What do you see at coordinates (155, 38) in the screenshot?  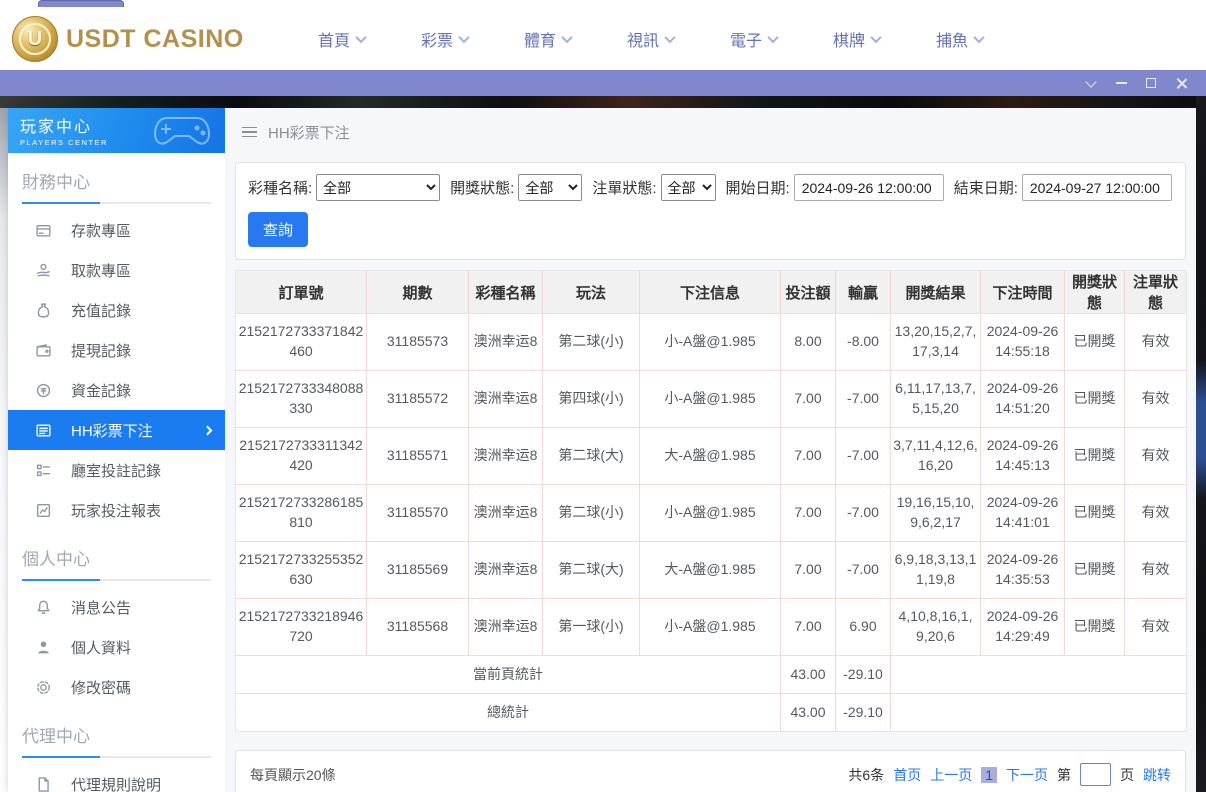 I see `logo-text: USDT CASINO` at bounding box center [155, 38].